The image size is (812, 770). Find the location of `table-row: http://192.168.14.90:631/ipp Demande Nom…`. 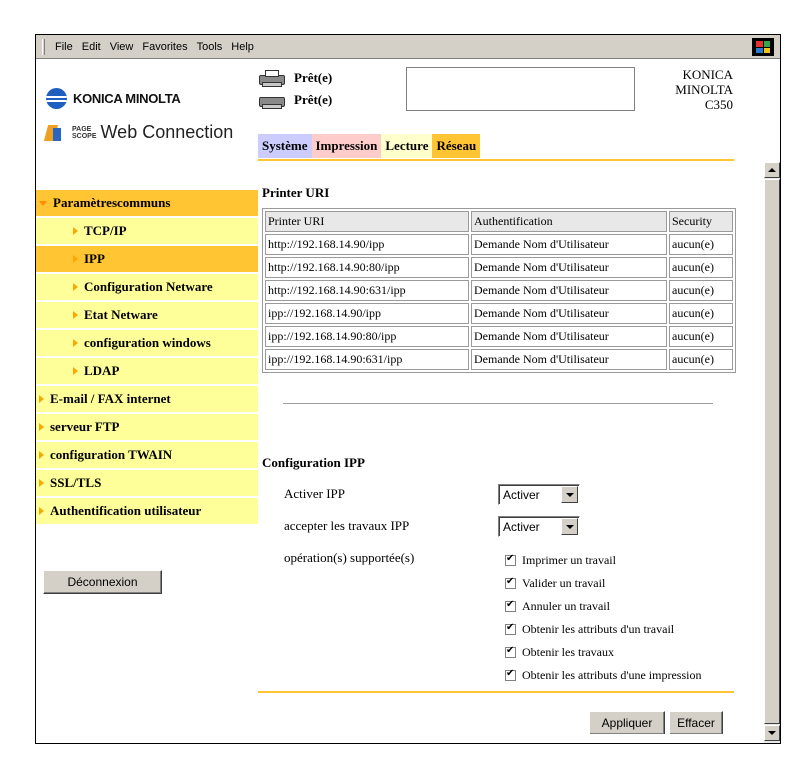

table-row: http://192.168.14.90:631/ipp Demande Nom… is located at coordinates (499, 290).